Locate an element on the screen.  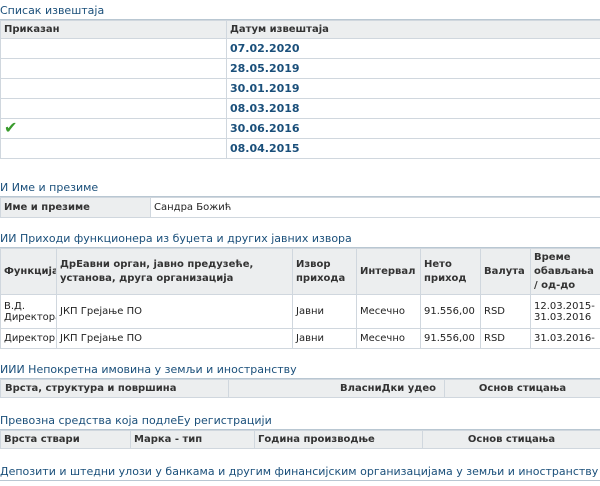
name-value: Сандра Божић is located at coordinates (375, 207).